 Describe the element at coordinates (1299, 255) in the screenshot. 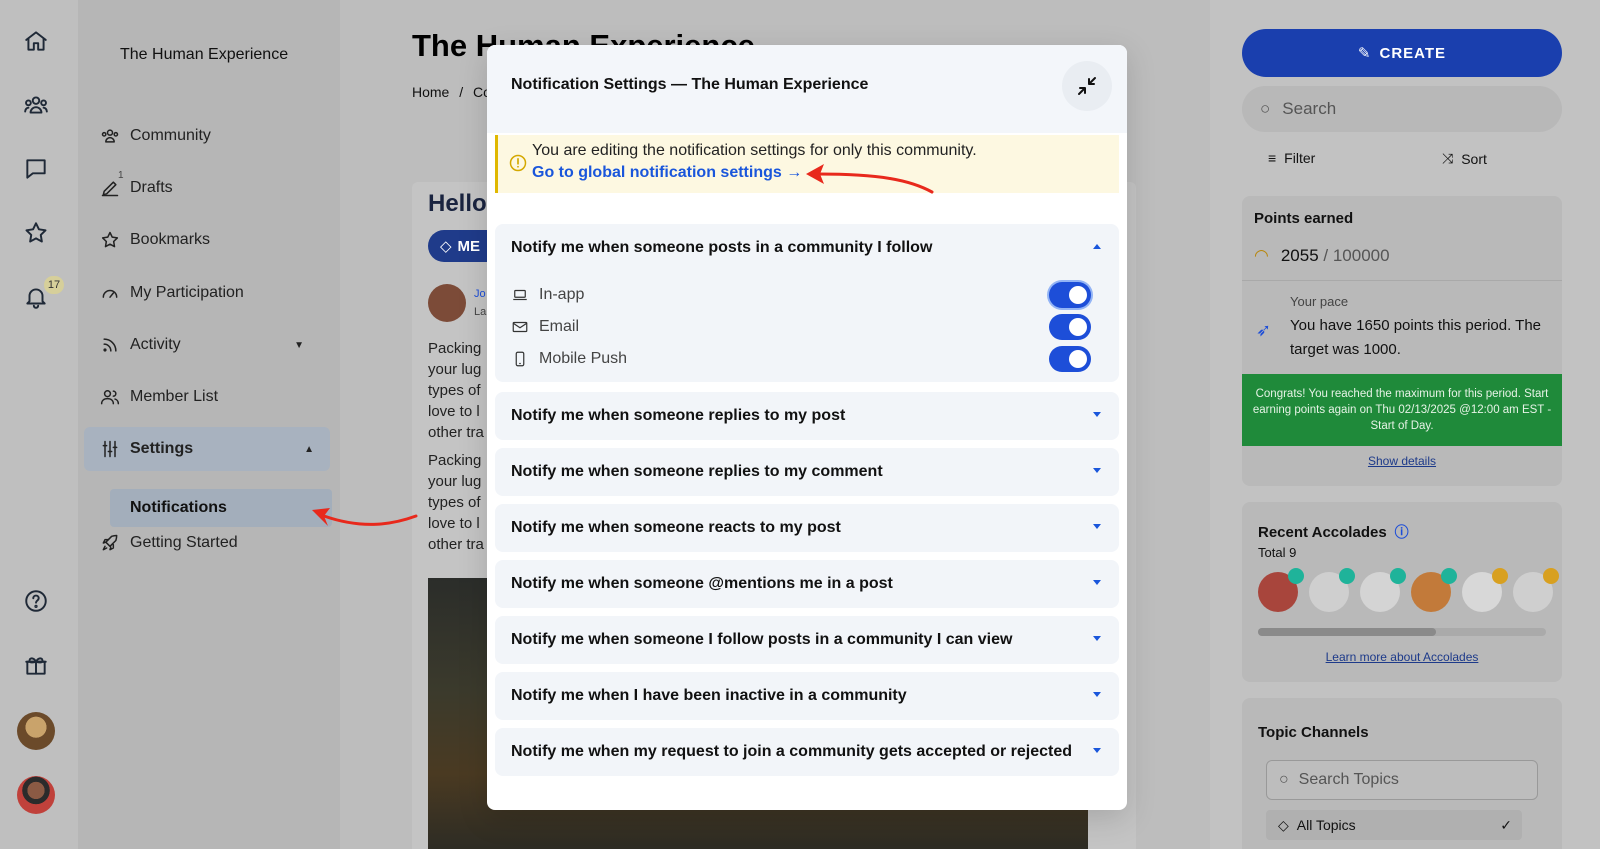

I see `points-earned: 2055` at that location.